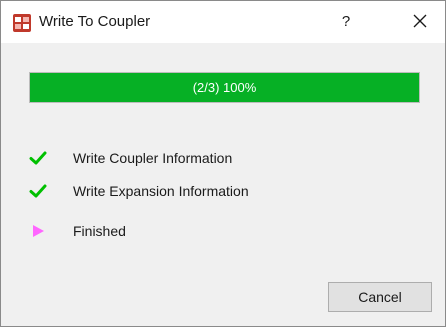 Image resolution: width=446 pixels, height=327 pixels. I want to click on window-title: Write To Coupler, so click(95, 21).